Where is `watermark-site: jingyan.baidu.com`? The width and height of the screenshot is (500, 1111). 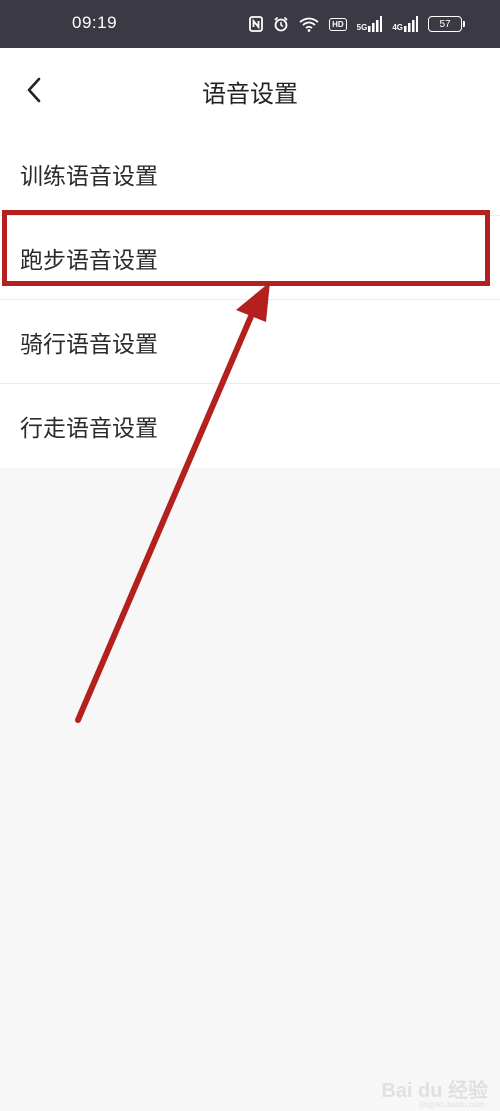
watermark-site: jingyan.baidu.com is located at coordinates (451, 1104).